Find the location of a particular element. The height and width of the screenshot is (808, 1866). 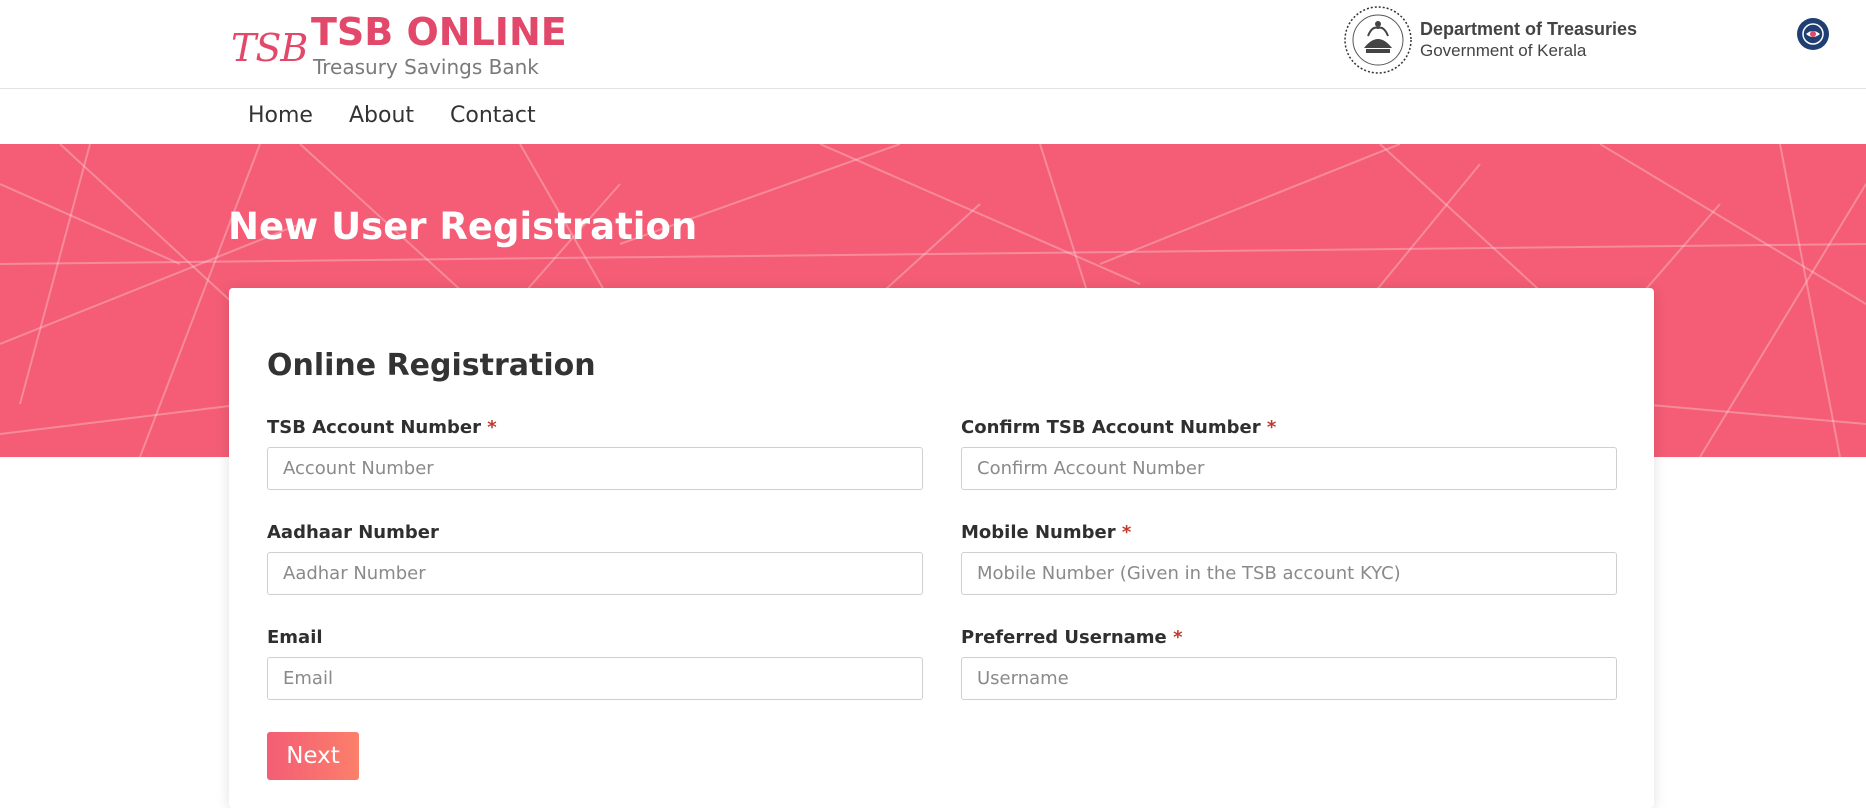

email-label-text: Email is located at coordinates (295, 637).